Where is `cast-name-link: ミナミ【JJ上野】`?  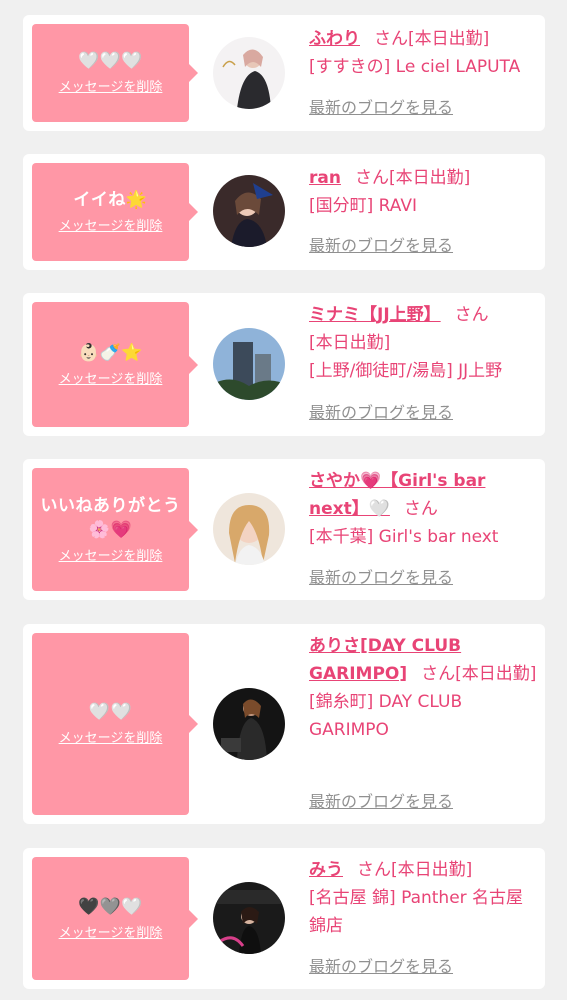 cast-name-link: ミナミ【JJ上野】 is located at coordinates (375, 315).